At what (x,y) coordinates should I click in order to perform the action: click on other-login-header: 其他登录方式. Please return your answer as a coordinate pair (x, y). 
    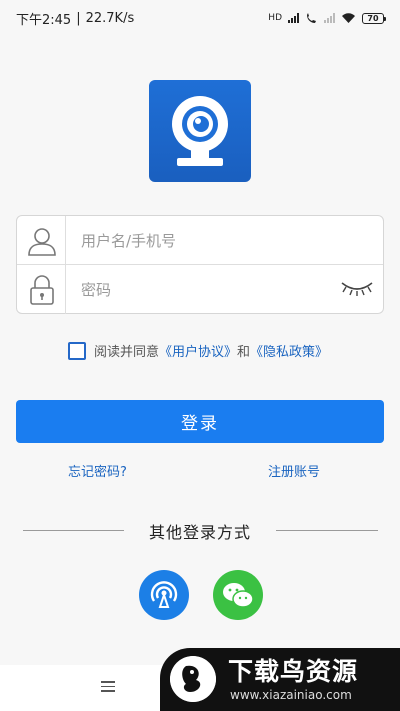
    Looking at the image, I should click on (200, 530).